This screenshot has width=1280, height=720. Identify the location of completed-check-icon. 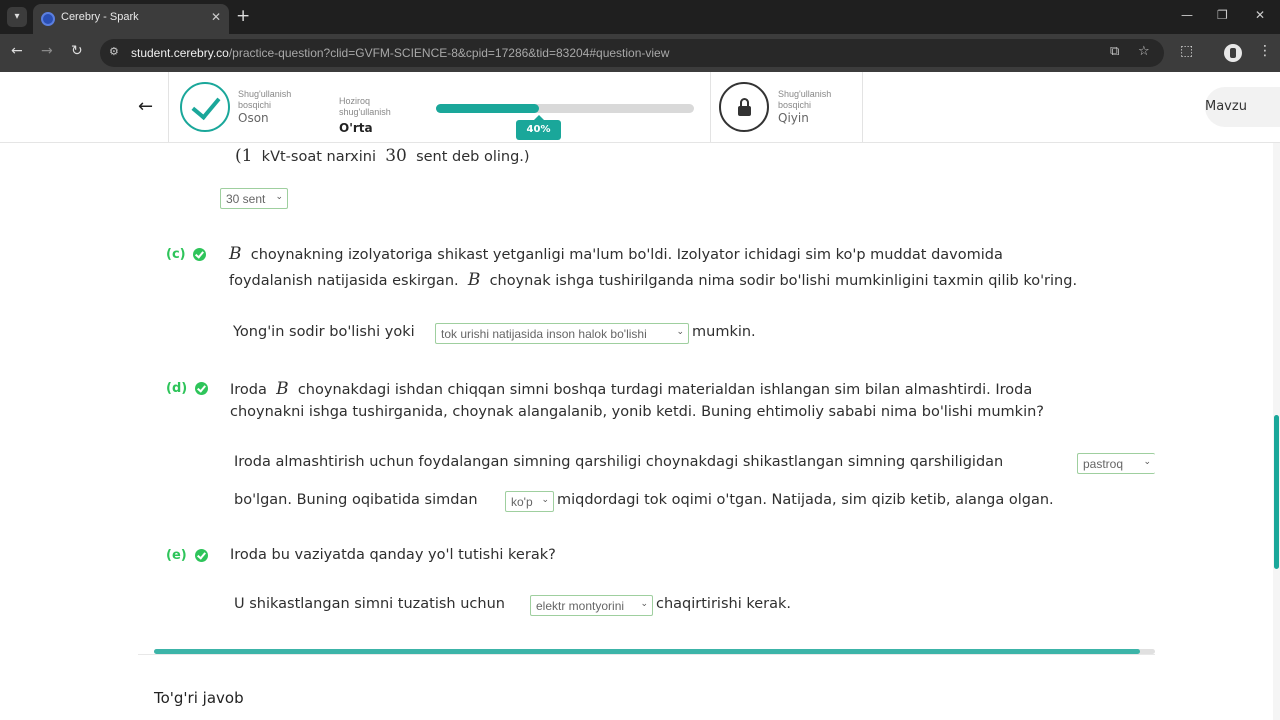
(205, 107).